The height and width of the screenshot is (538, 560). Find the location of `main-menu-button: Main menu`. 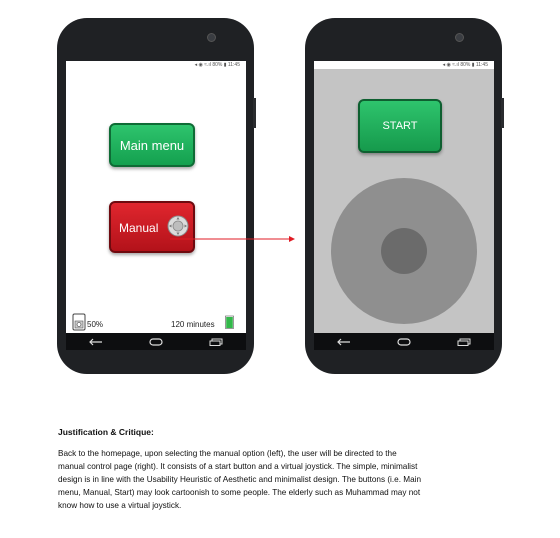

main-menu-button: Main menu is located at coordinates (152, 145).